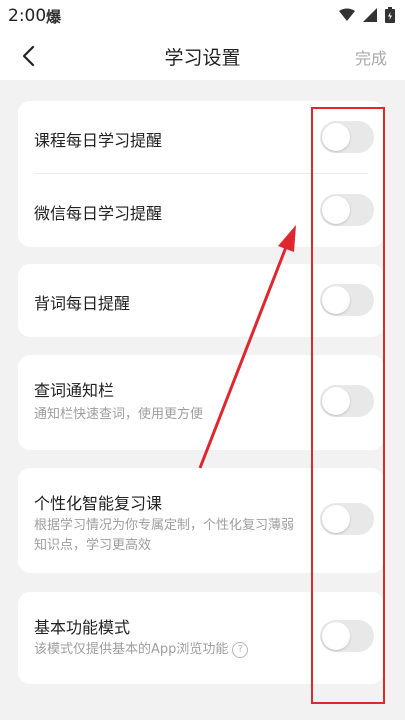 The width and height of the screenshot is (405, 720). I want to click on page-title: 学习设置, so click(202, 58).